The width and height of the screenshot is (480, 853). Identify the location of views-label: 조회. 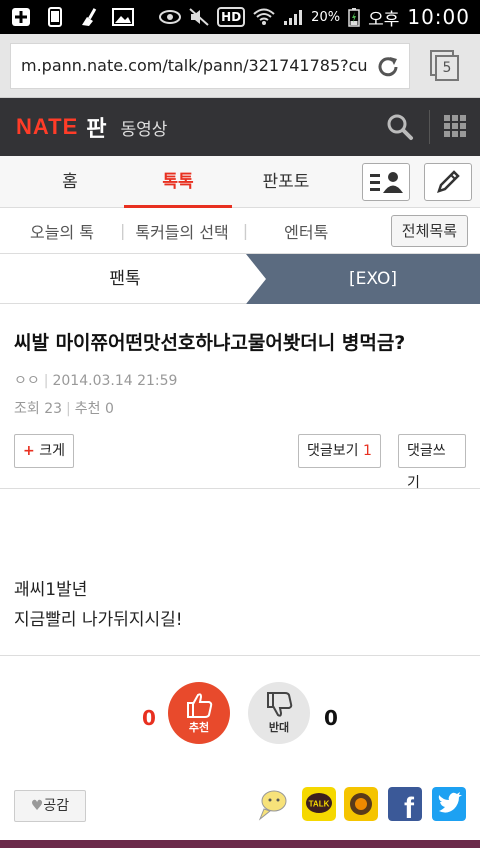
(27, 409).